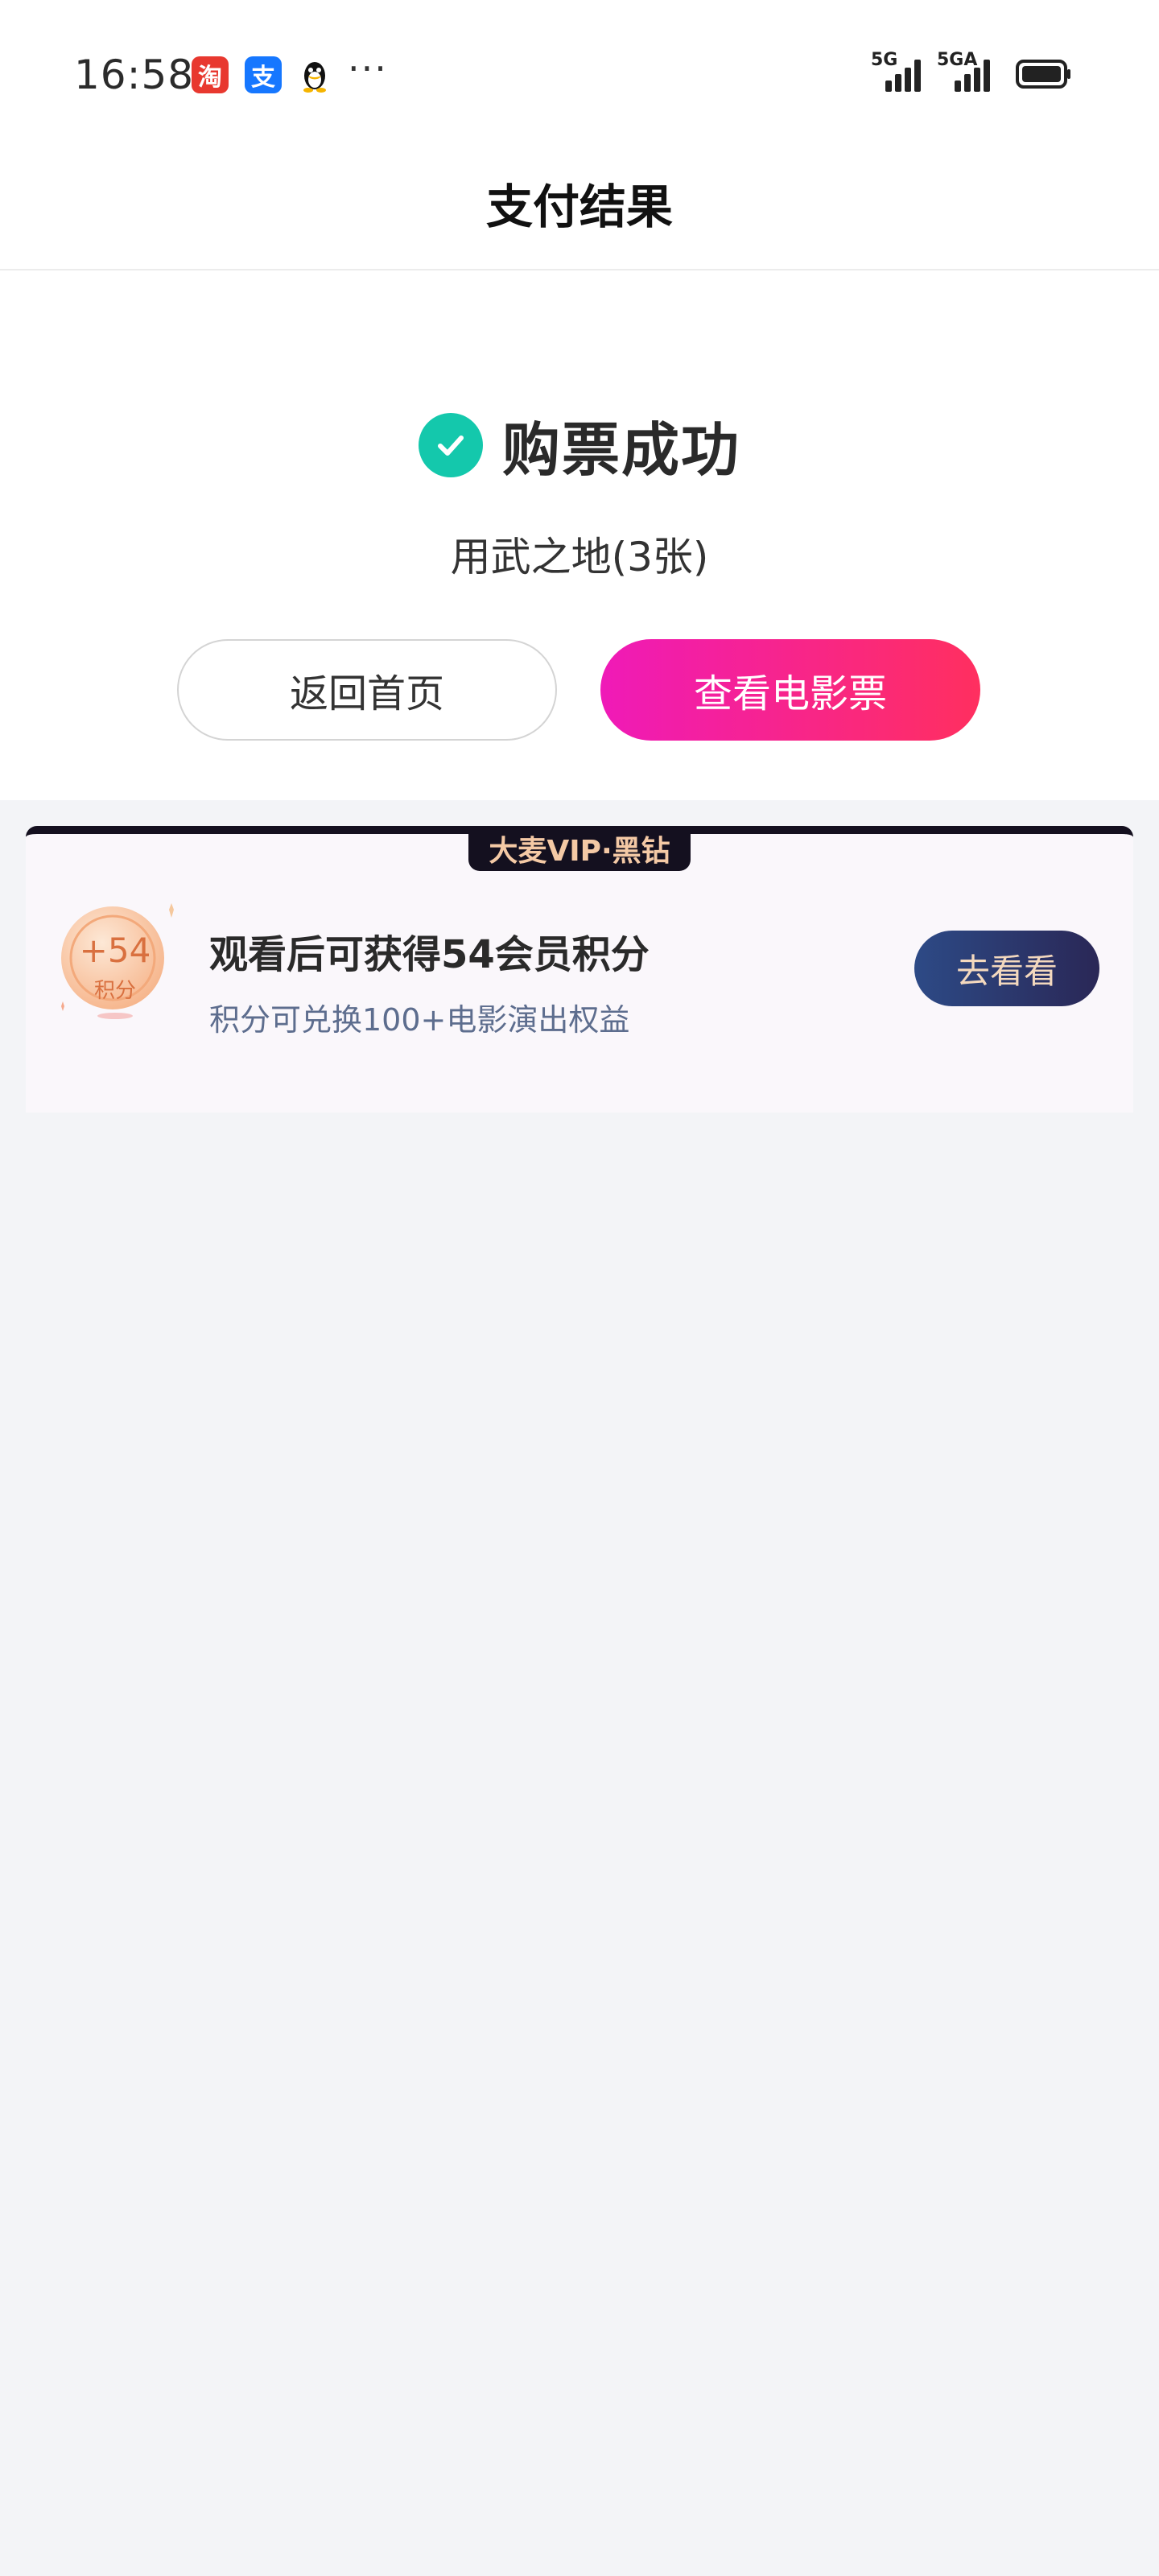  Describe the element at coordinates (579, 207) in the screenshot. I see `page-title: 支付结果` at that location.